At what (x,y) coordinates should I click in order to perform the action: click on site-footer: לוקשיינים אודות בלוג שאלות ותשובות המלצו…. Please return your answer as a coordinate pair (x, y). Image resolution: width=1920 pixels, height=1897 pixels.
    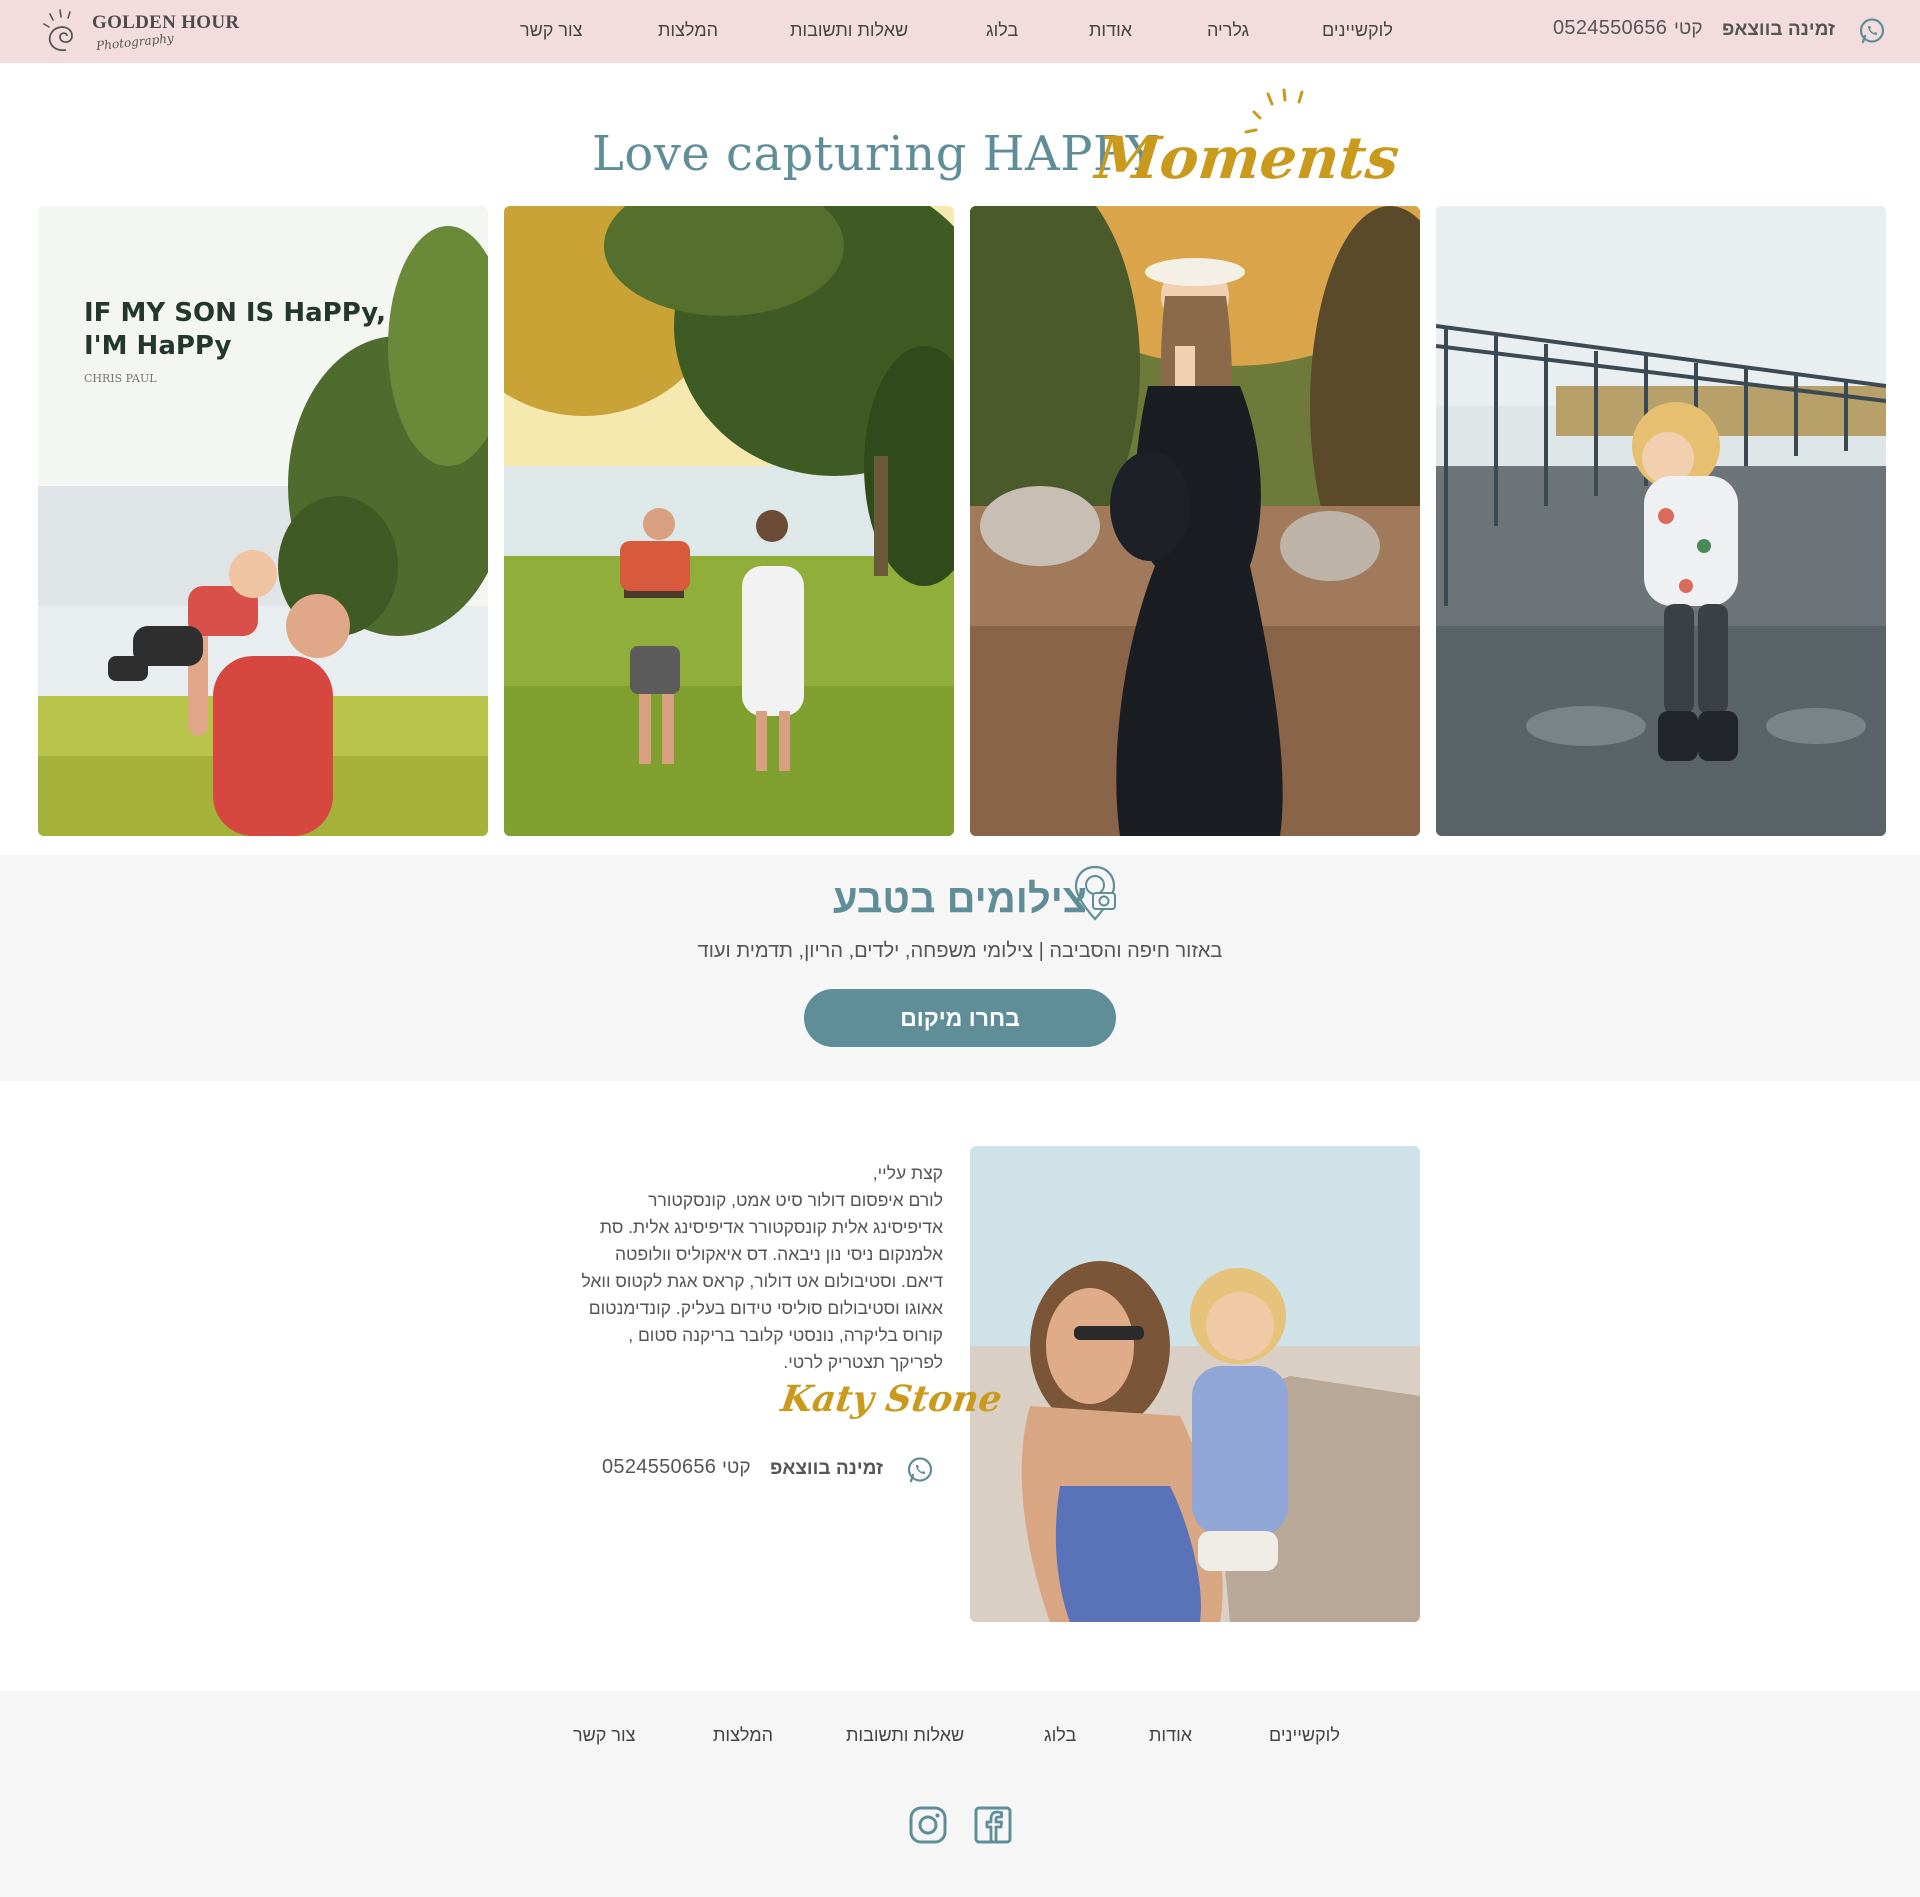
    Looking at the image, I should click on (960, 1794).